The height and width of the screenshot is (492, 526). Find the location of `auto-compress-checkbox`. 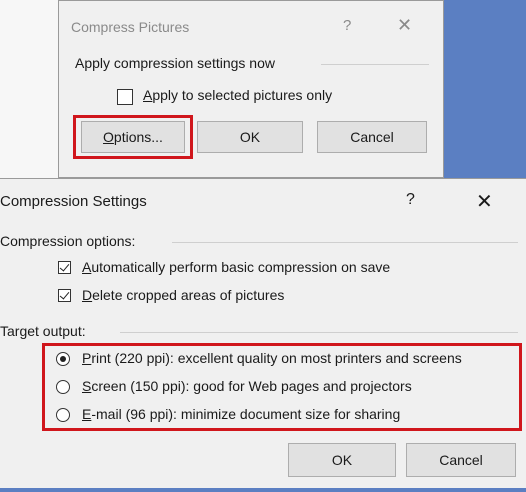

auto-compress-checkbox is located at coordinates (64, 267).